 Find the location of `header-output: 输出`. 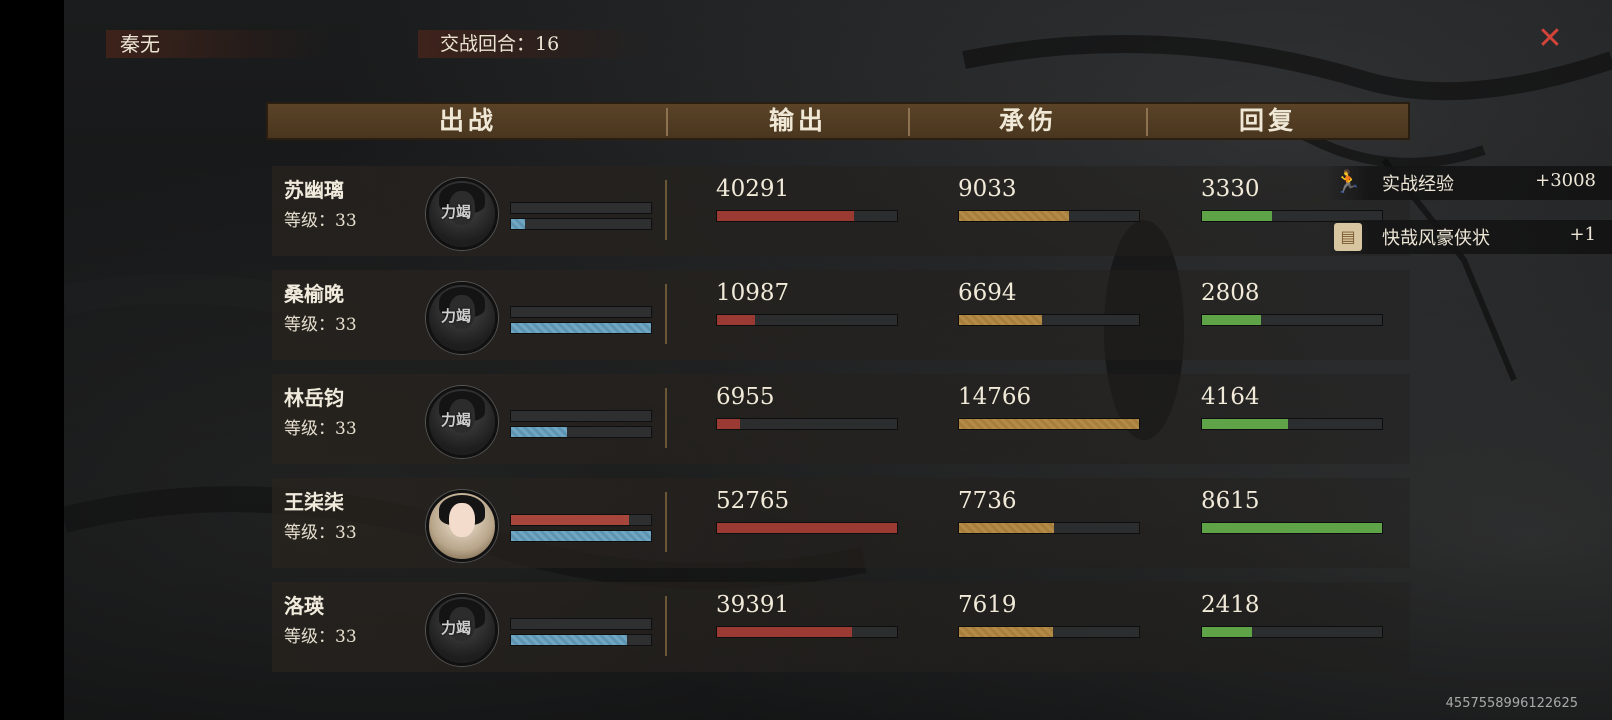

header-output: 输出 is located at coordinates (797, 120).